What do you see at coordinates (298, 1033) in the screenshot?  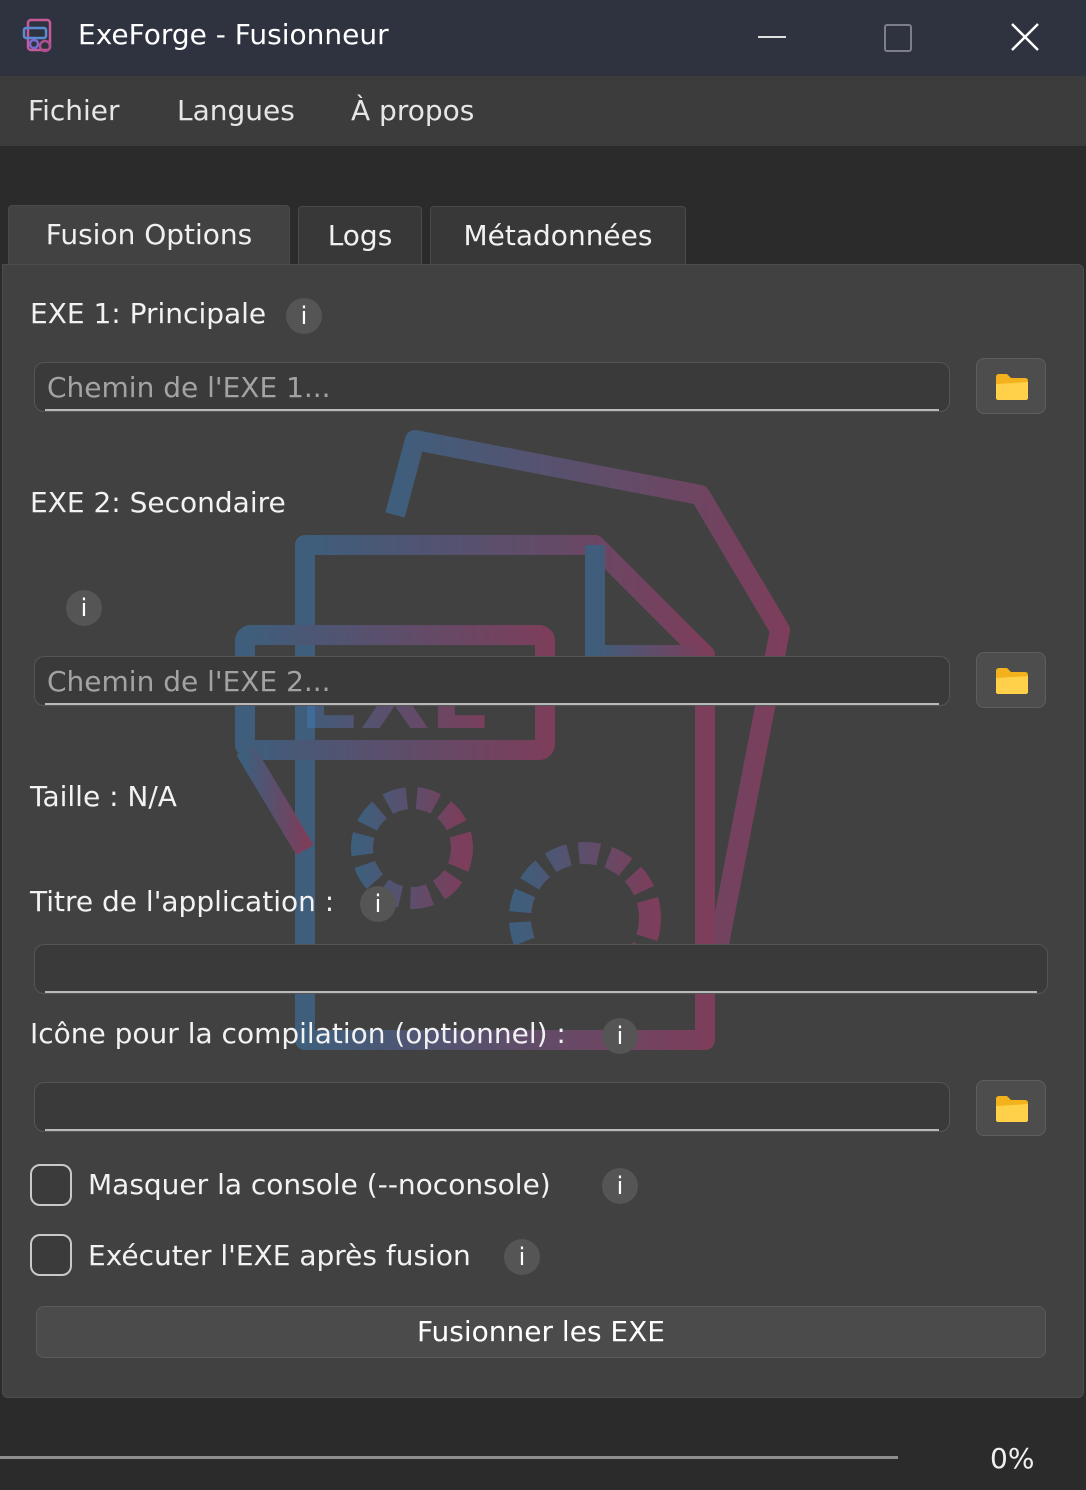 I see `icon-label: Icône pour la compilation (optionnel) :` at bounding box center [298, 1033].